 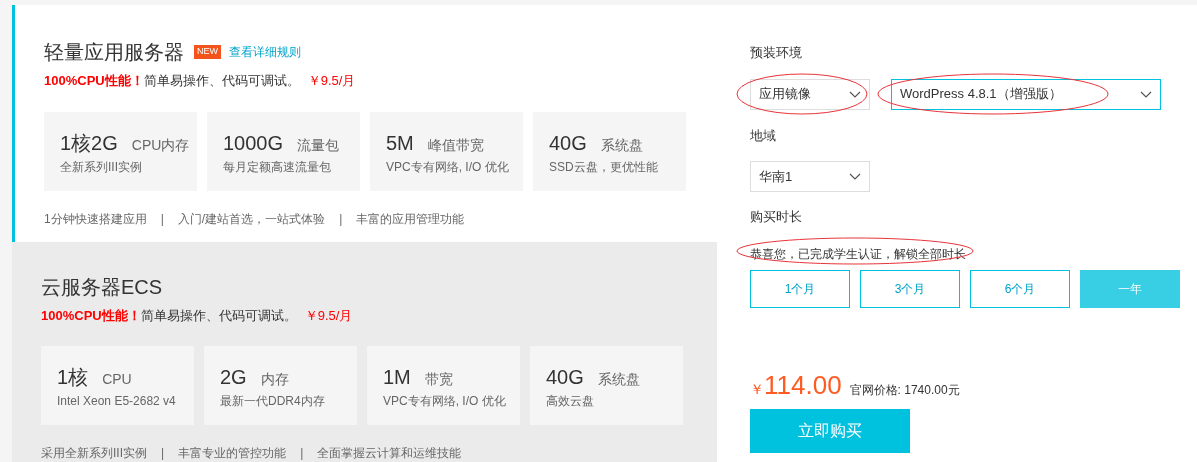 I want to click on feature-text: 丰富的应用管理功能, so click(x=410, y=219).